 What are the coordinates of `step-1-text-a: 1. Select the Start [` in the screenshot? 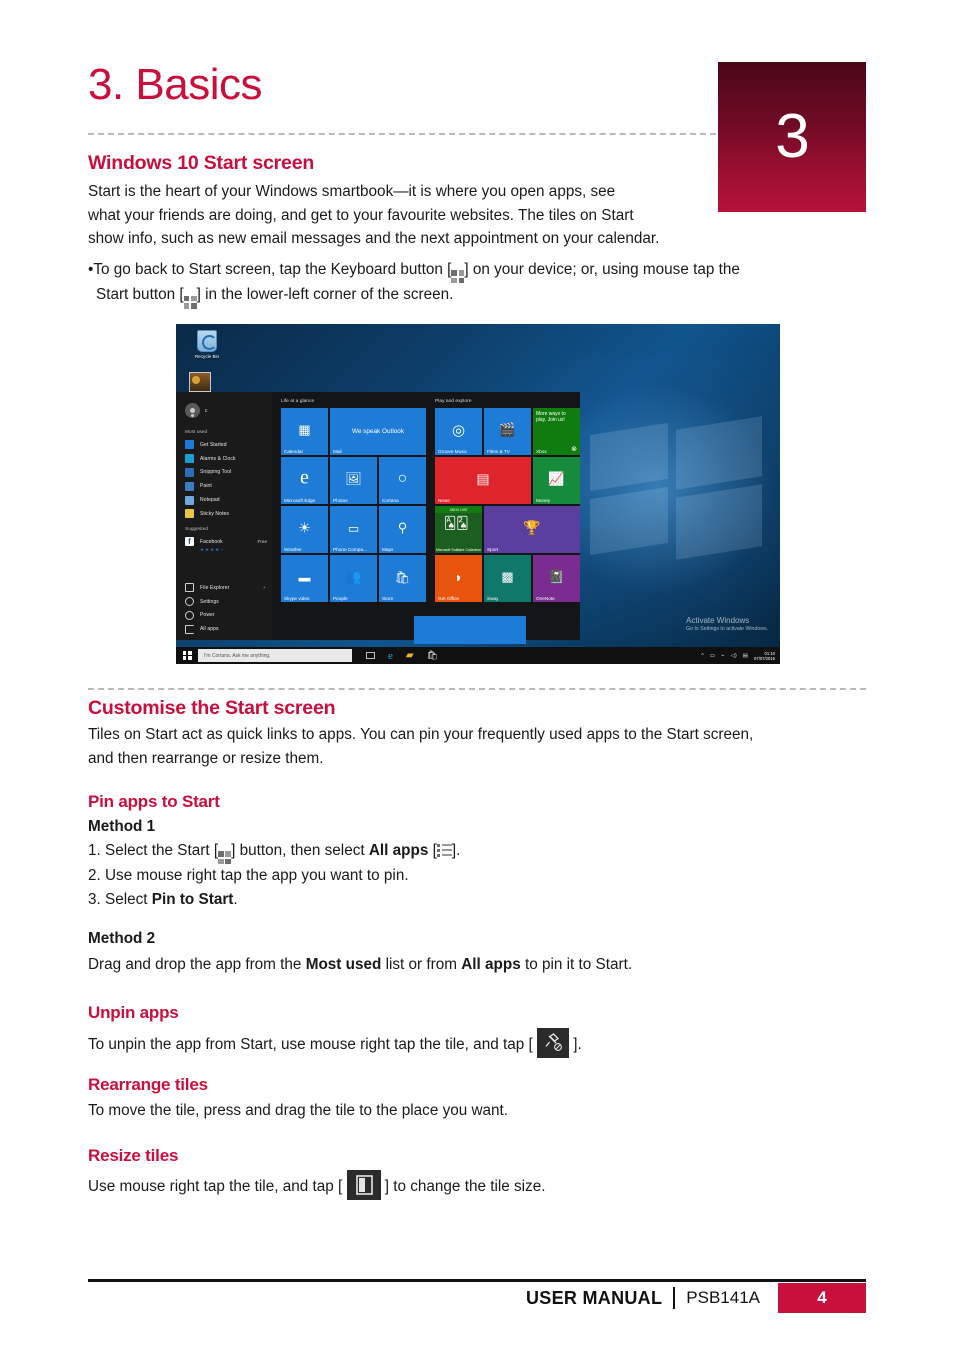 It's located at (153, 850).